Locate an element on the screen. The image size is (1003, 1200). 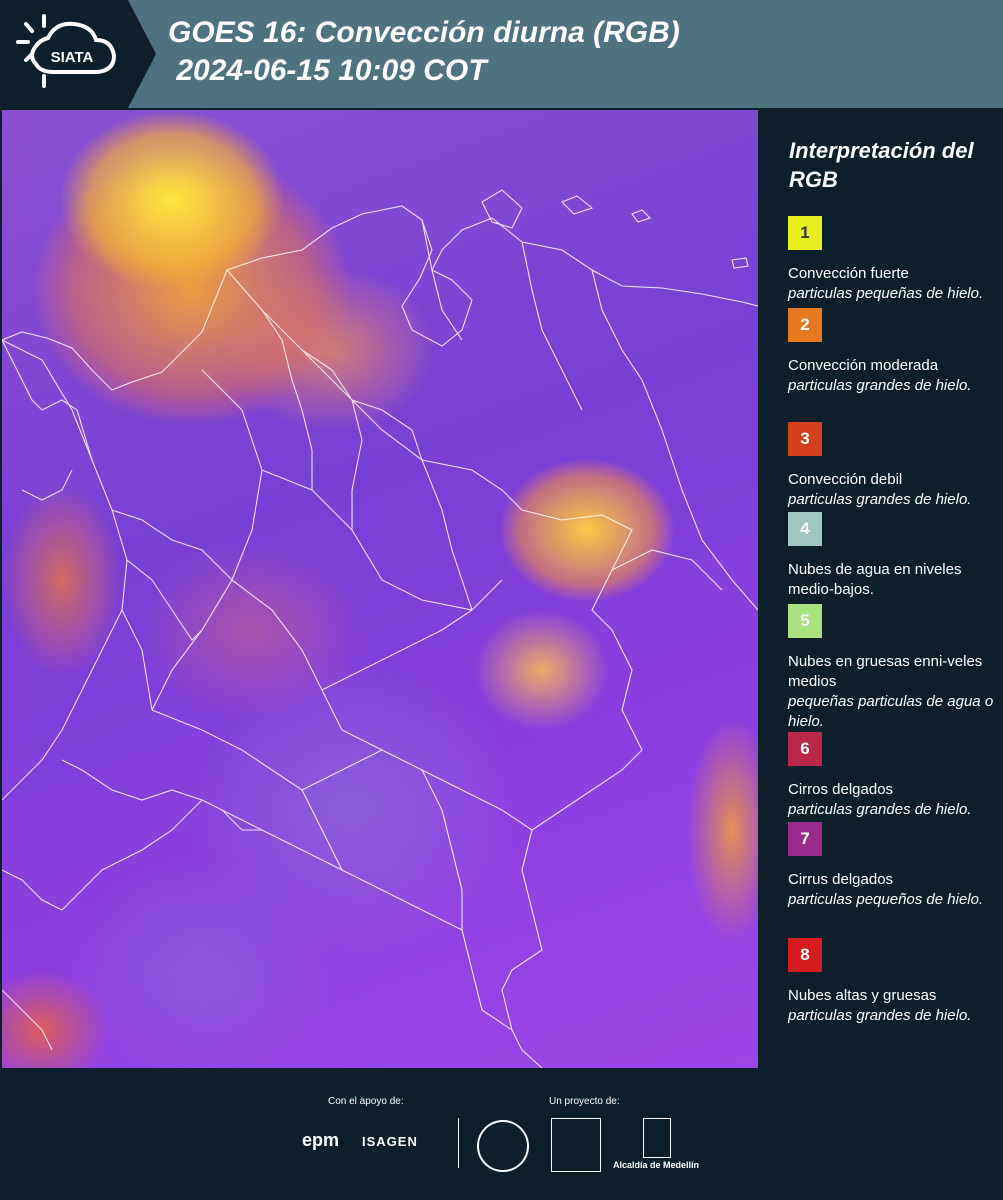
legend-item-label: Cirros delgados is located at coordinates (841, 789).